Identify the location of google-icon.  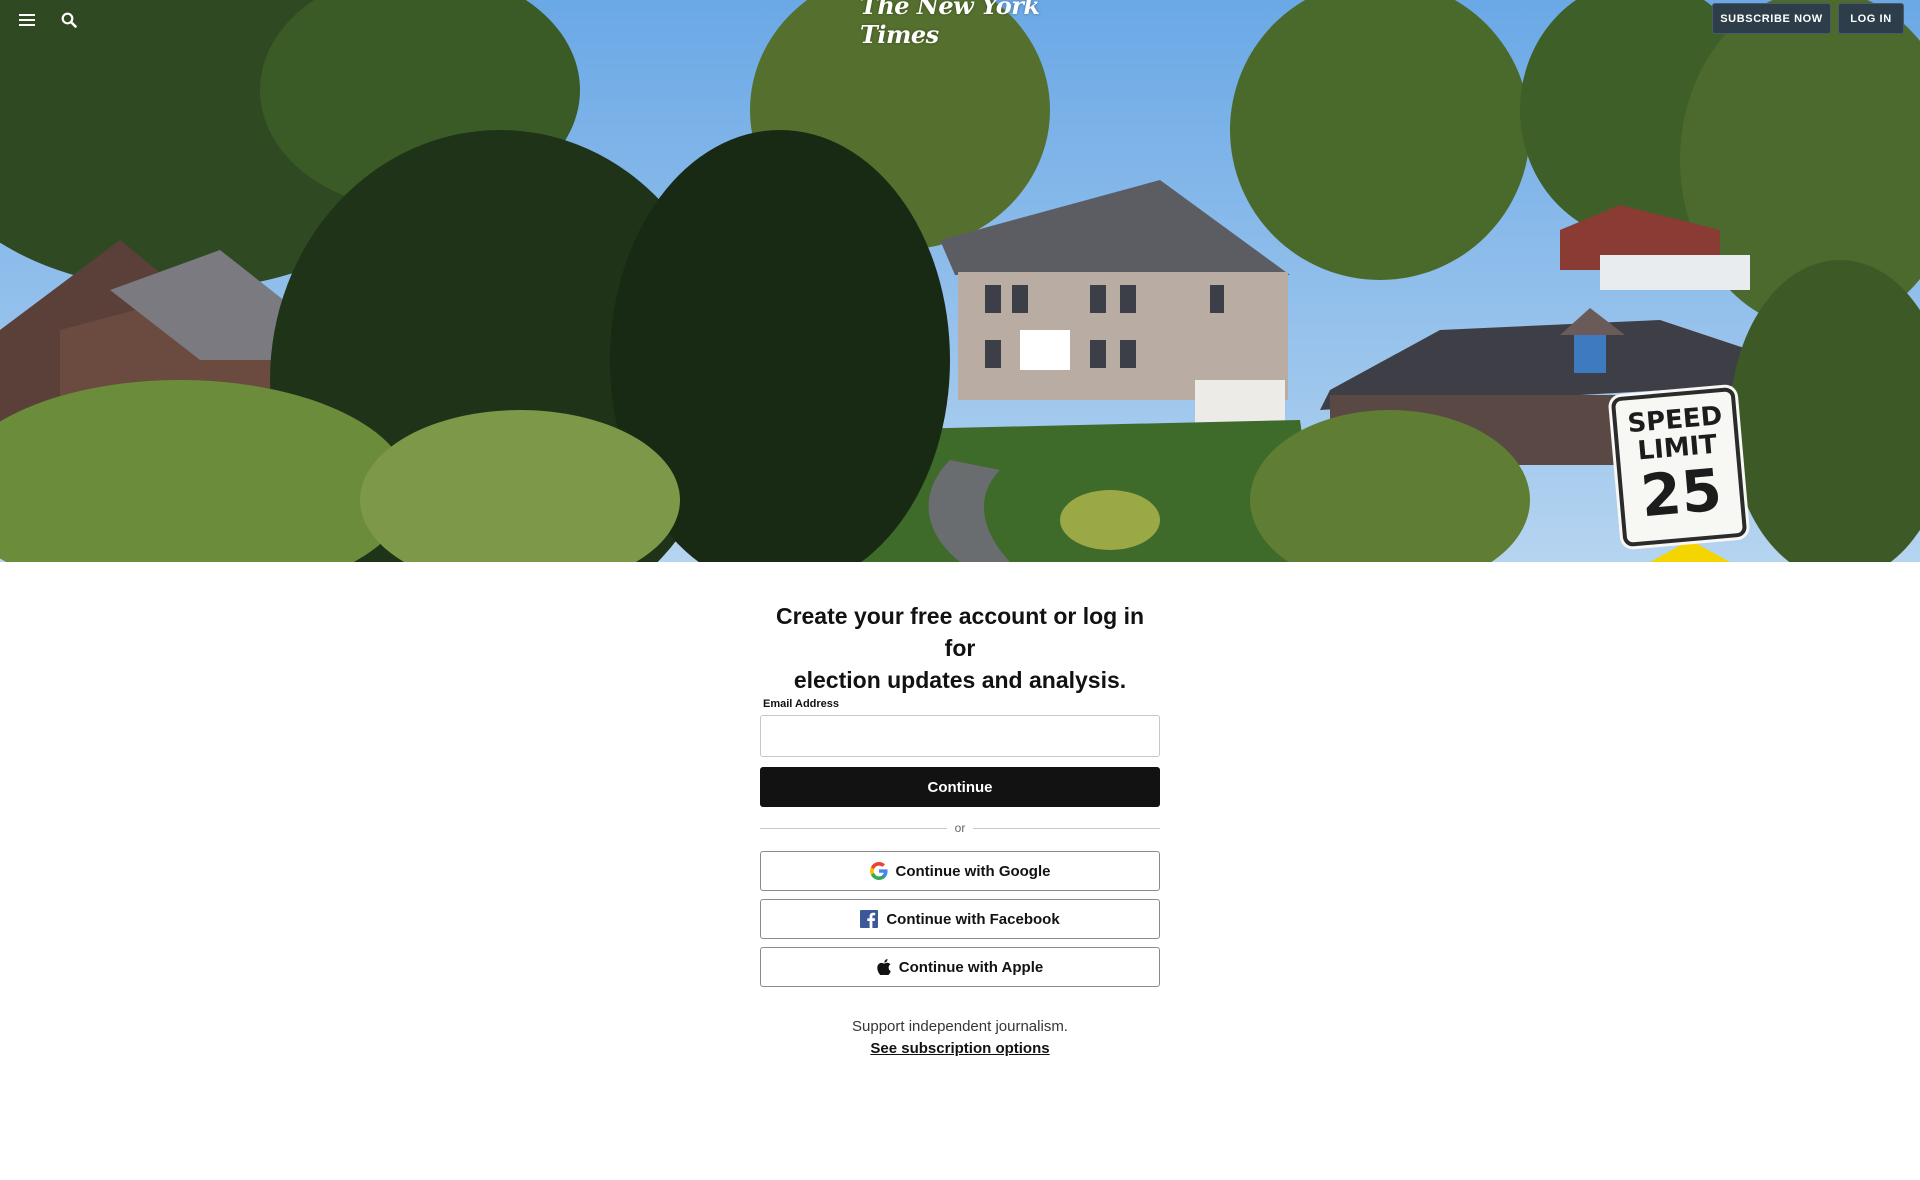
(878, 871).